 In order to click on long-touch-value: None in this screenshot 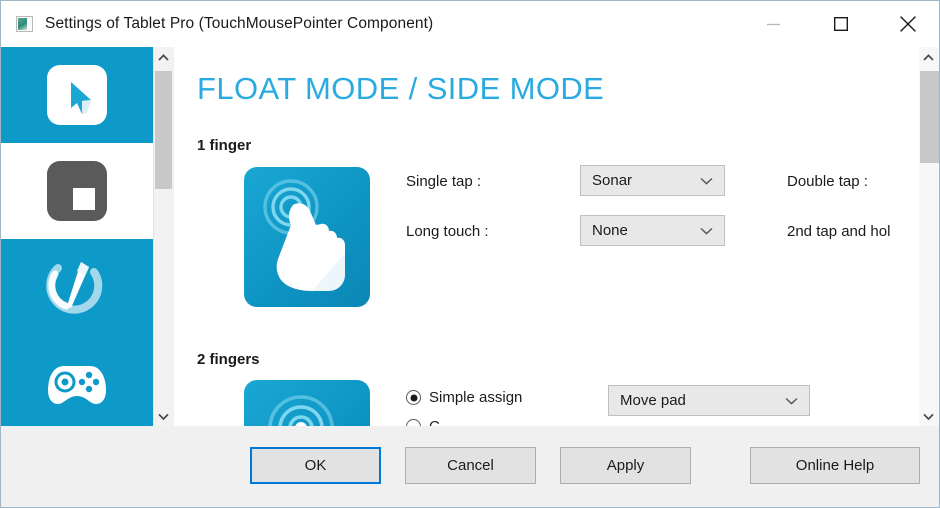, I will do `click(610, 230)`.